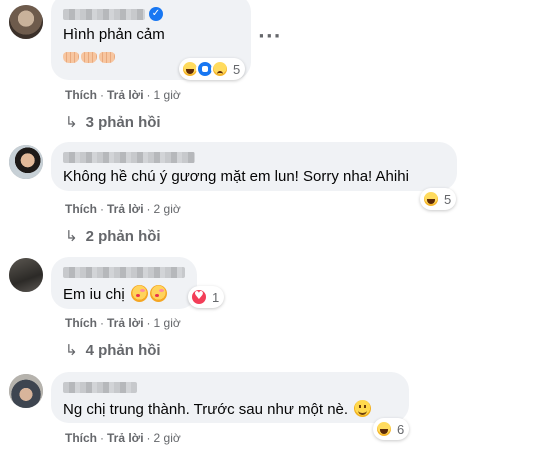  I want to click on verified-badge-icon: ✓, so click(156, 14).